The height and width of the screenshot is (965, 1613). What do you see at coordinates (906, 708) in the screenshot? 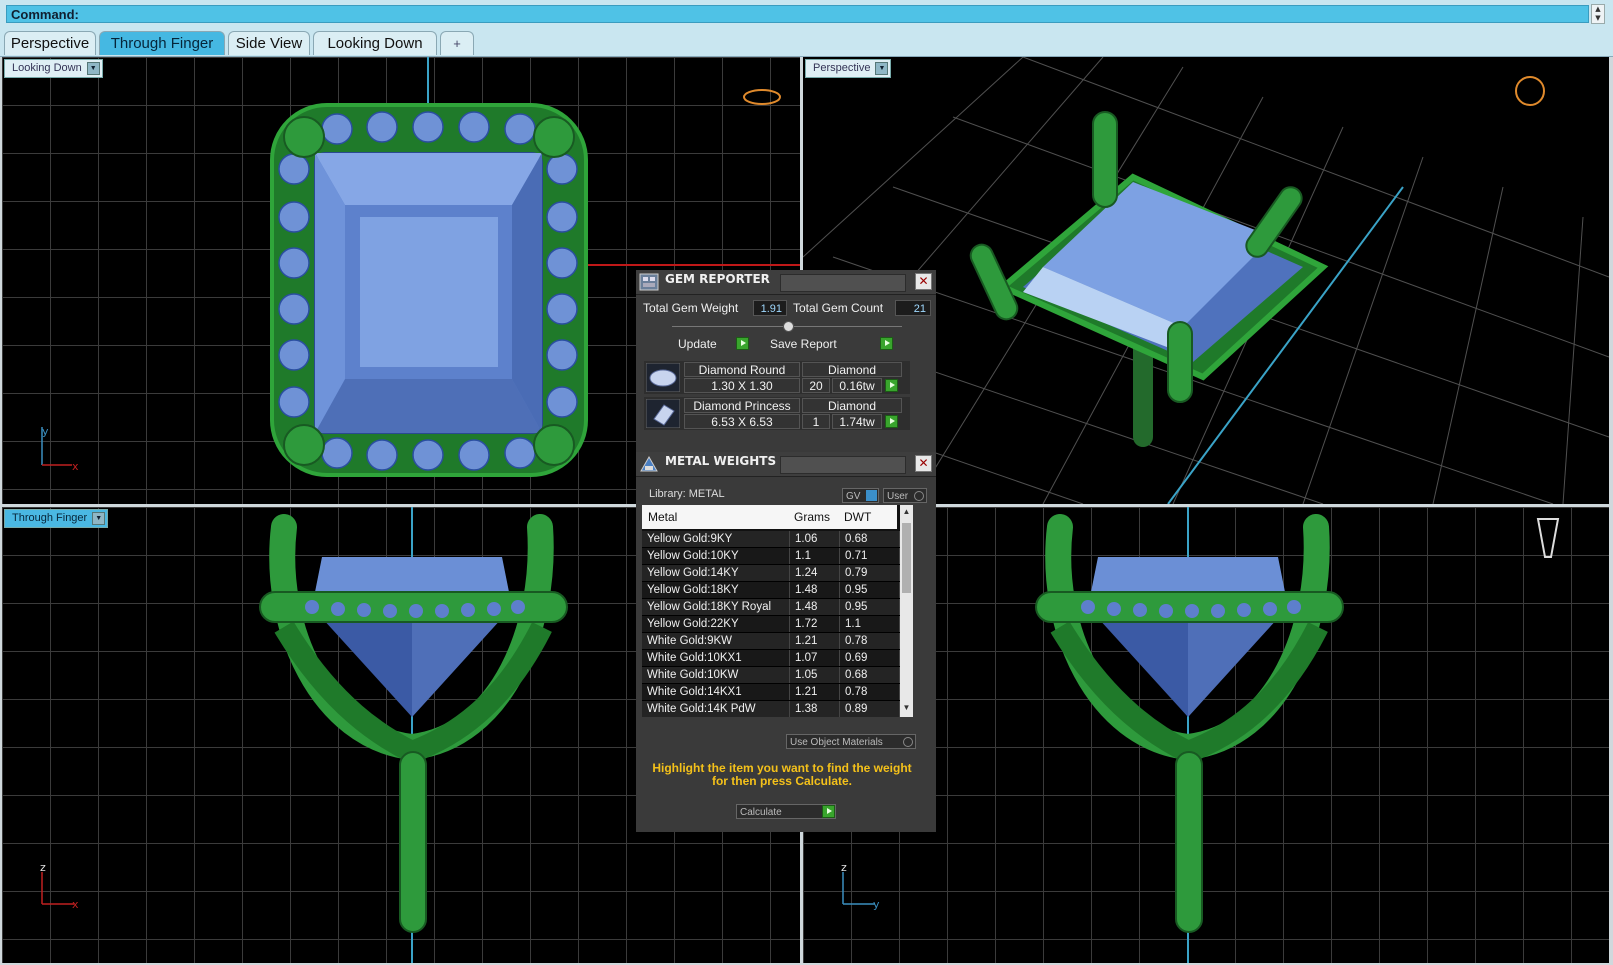
I see `scroll-down-icon: ▼` at bounding box center [906, 708].